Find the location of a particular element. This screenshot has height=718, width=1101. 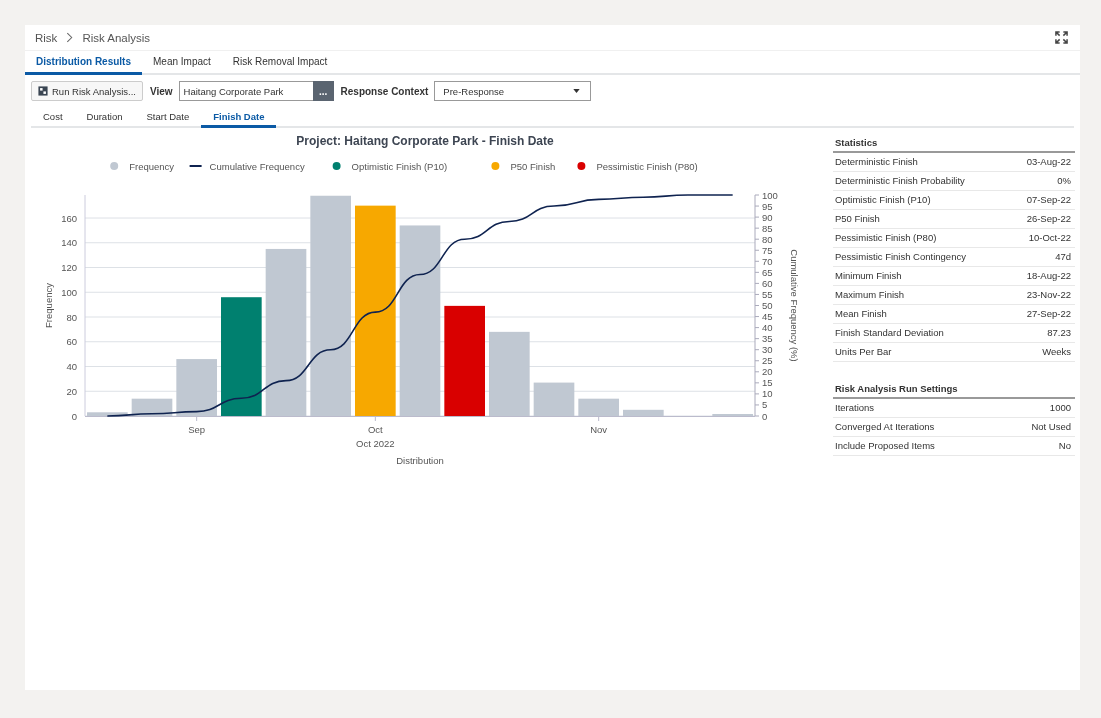

stat-label: P50 Finish is located at coordinates (857, 219).